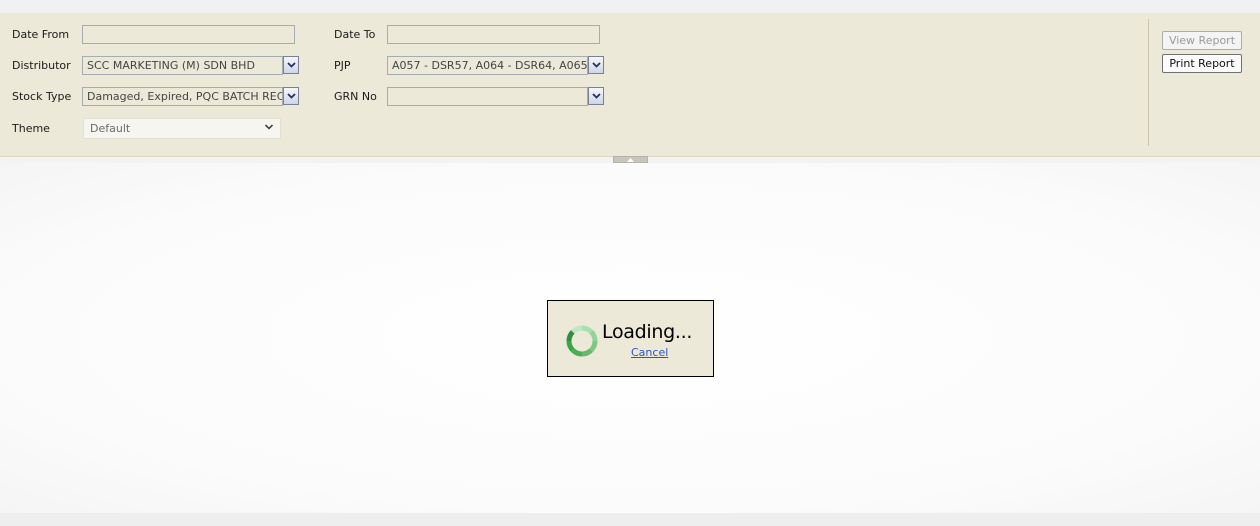 The image size is (1260, 526). What do you see at coordinates (355, 34) in the screenshot?
I see `date-to-label: Date To` at bounding box center [355, 34].